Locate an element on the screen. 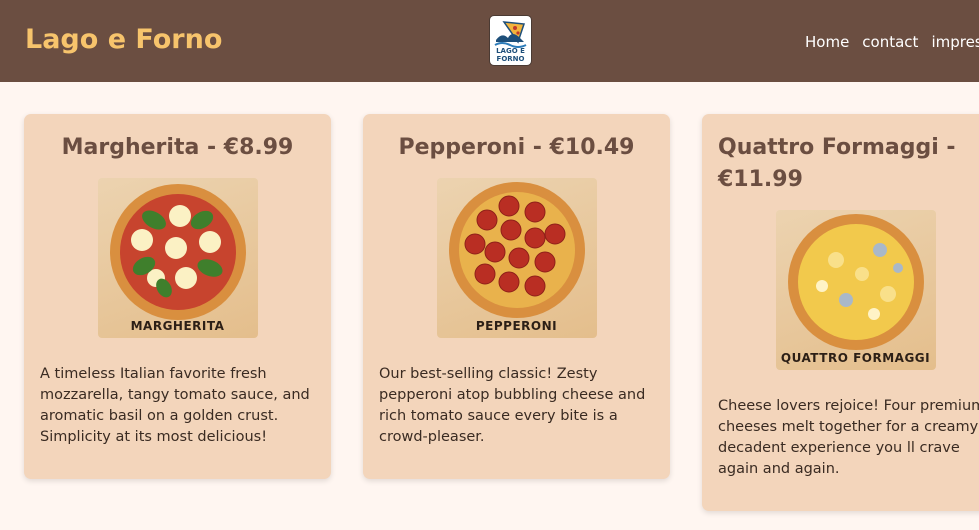  image-caption: QUATTRO FORMAGGI is located at coordinates (855, 358).